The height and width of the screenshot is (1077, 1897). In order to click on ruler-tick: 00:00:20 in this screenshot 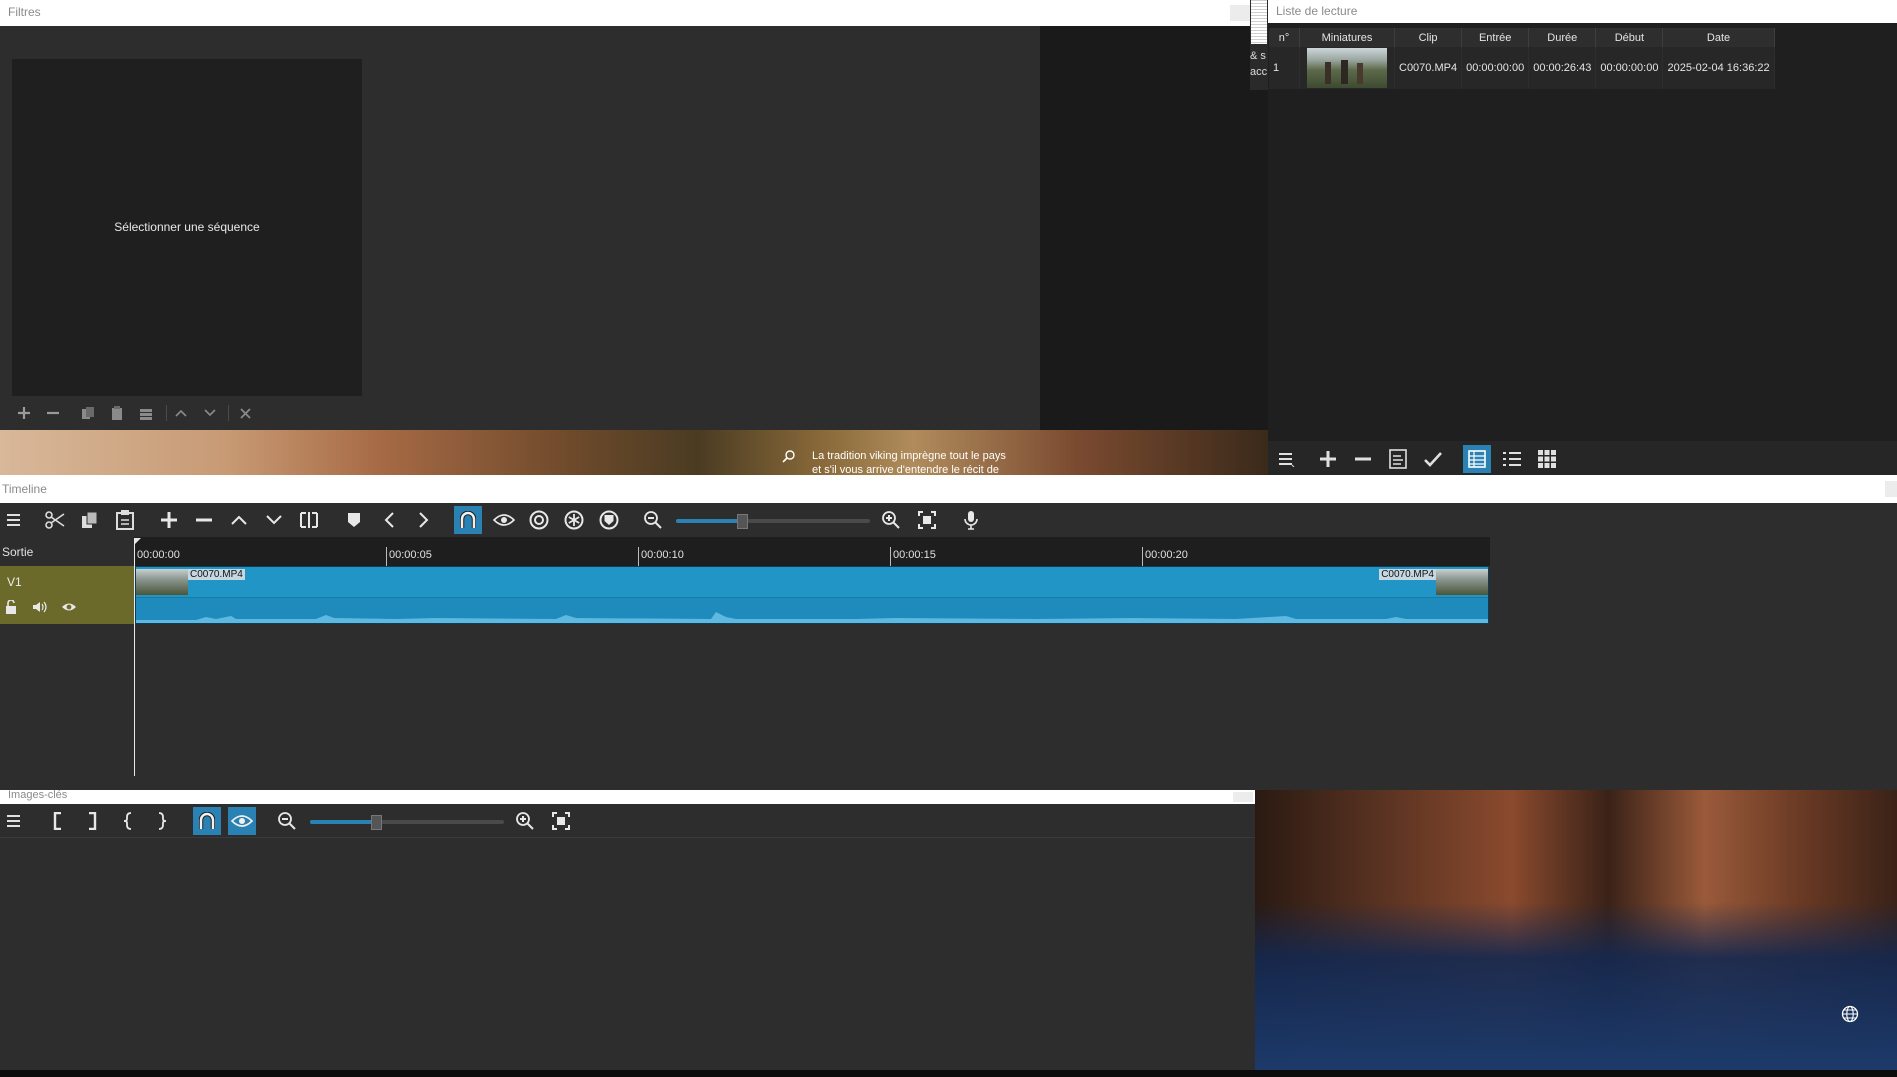, I will do `click(1165, 556)`.